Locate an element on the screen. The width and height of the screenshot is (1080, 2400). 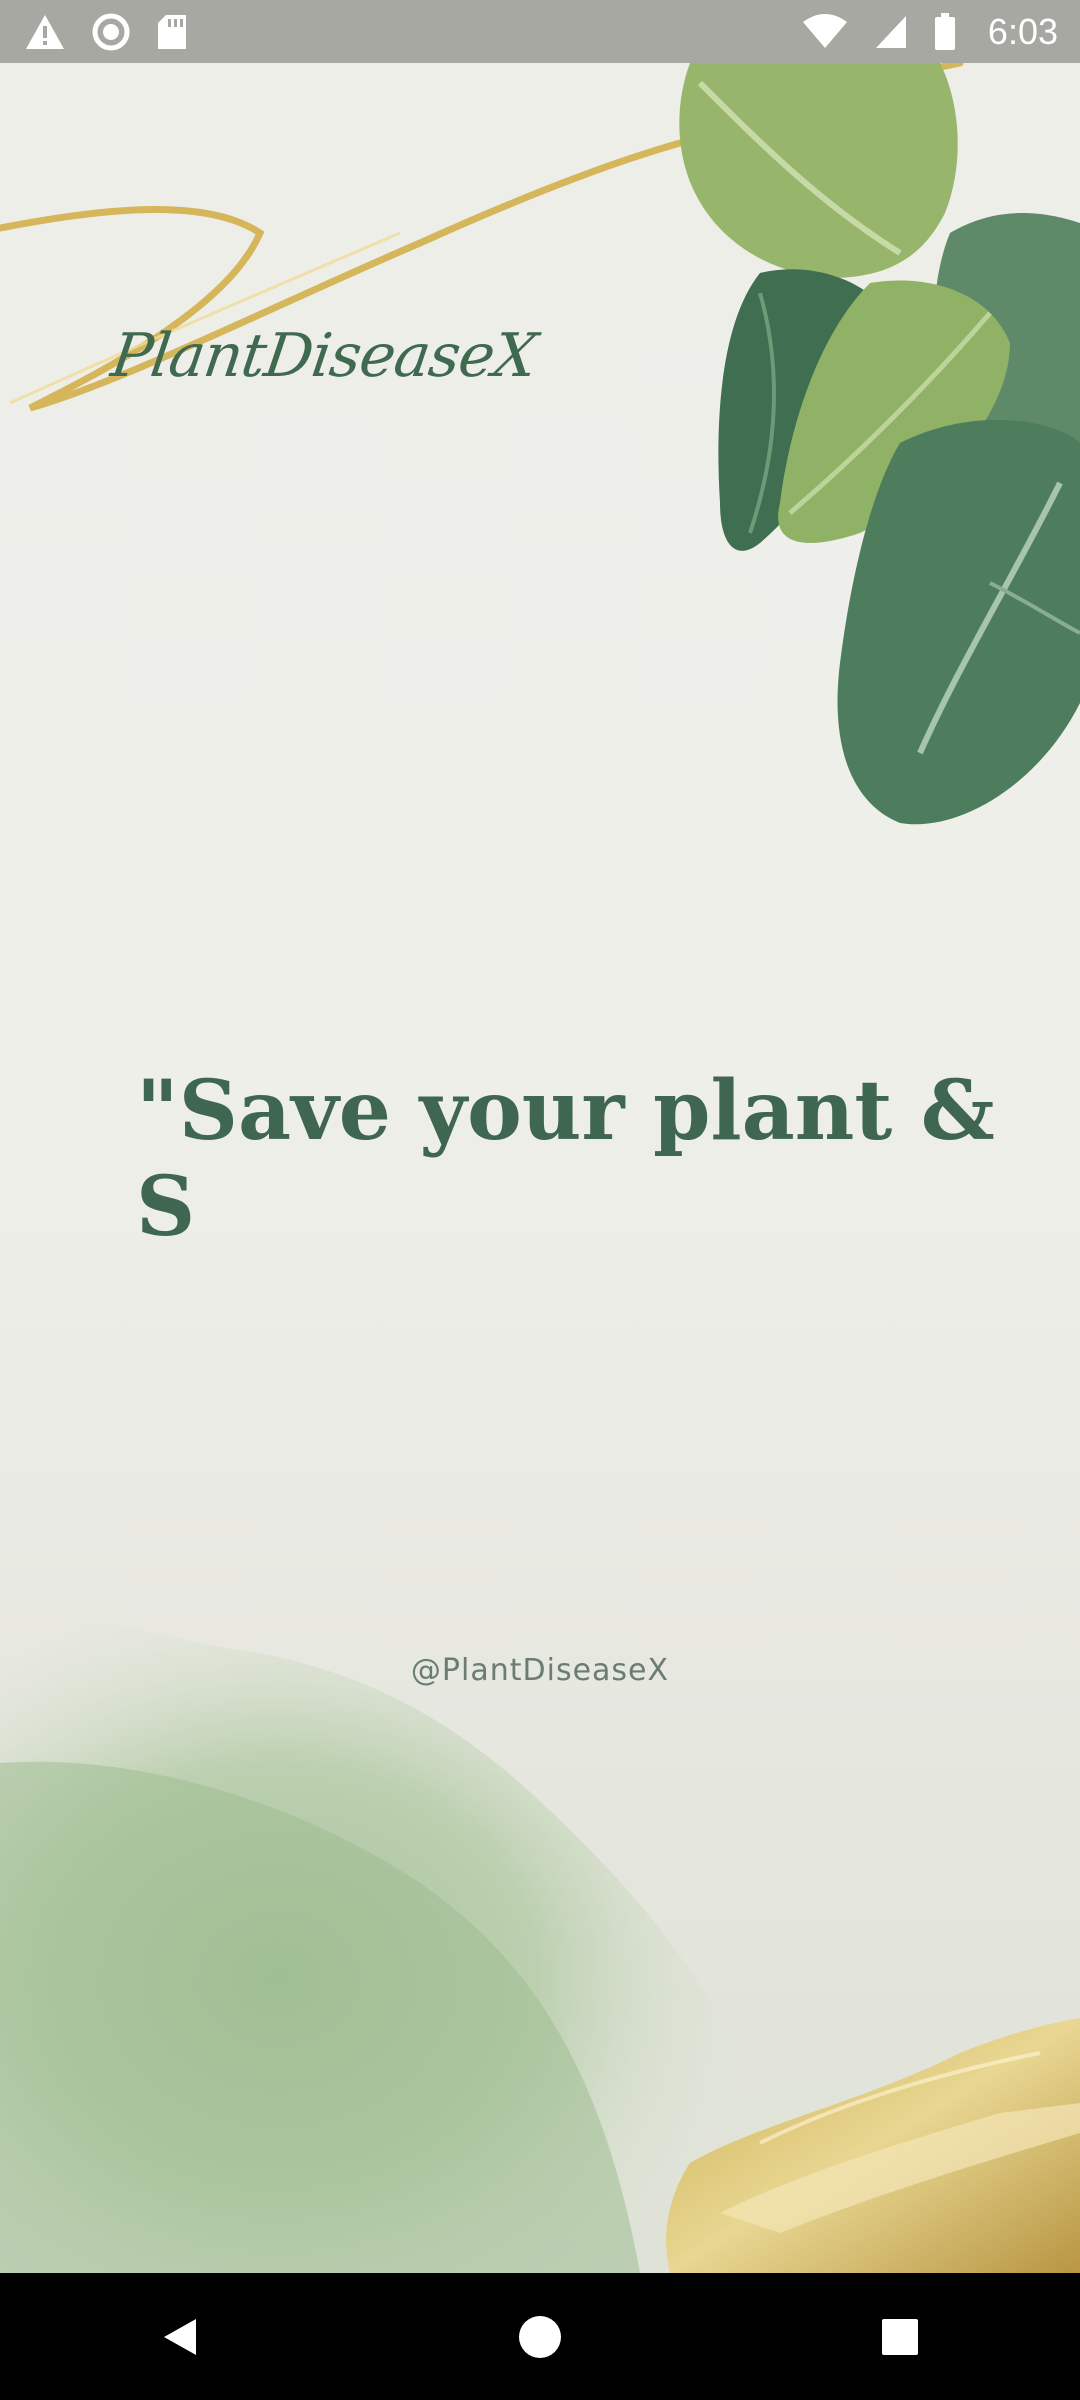
warning-icon is located at coordinates (45, 32).